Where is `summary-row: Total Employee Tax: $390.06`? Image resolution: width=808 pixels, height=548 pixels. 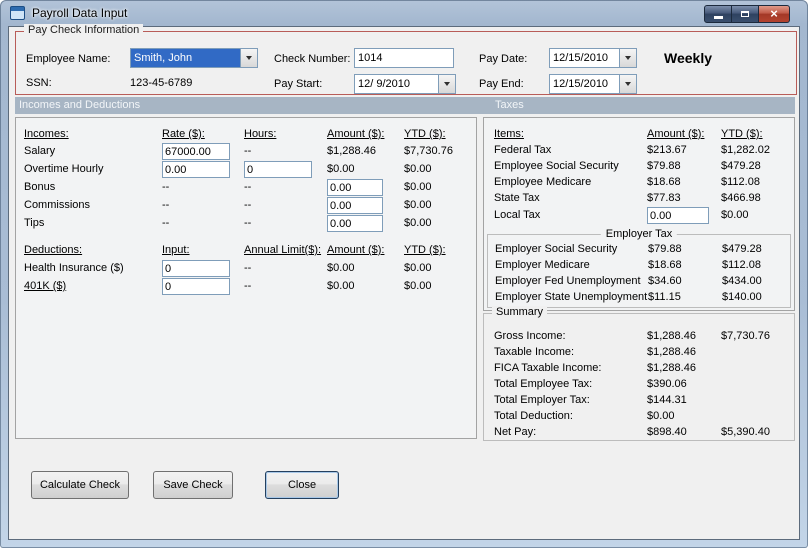 summary-row: Total Employee Tax: $390.06 is located at coordinates (639, 386).